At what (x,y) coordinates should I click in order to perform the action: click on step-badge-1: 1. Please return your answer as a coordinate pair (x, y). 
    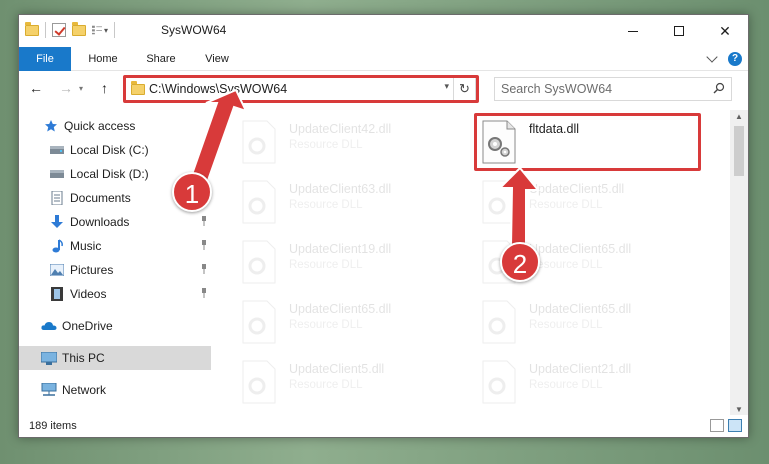
    Looking at the image, I should click on (192, 192).